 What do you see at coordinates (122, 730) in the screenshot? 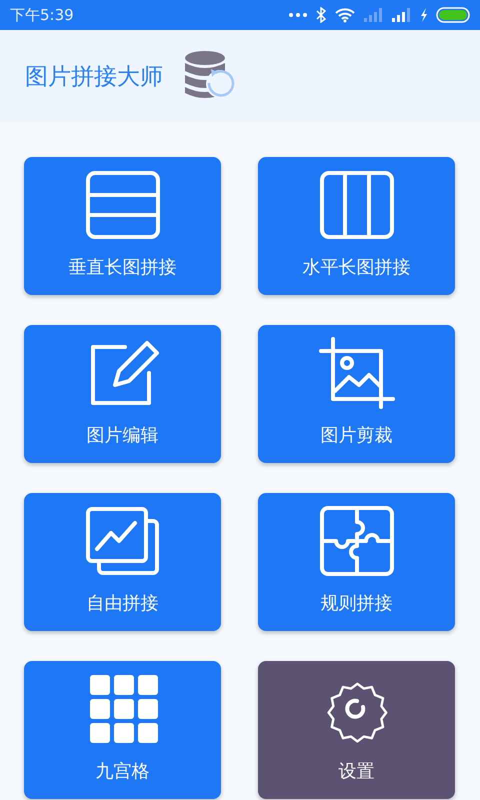
I see `feature-tile: 九宫格` at bounding box center [122, 730].